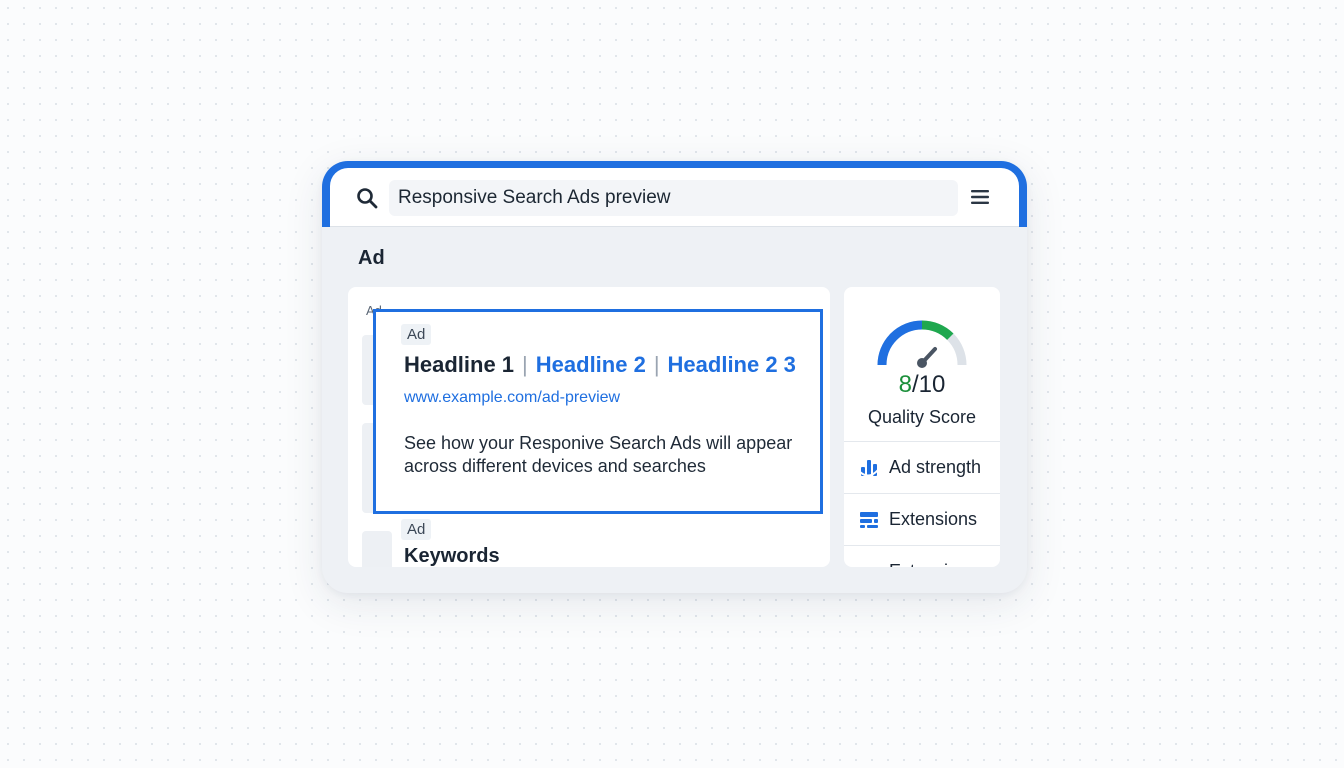 The image size is (1344, 768). Describe the element at coordinates (459, 364) in the screenshot. I see `headline-1: Headline 1` at that location.